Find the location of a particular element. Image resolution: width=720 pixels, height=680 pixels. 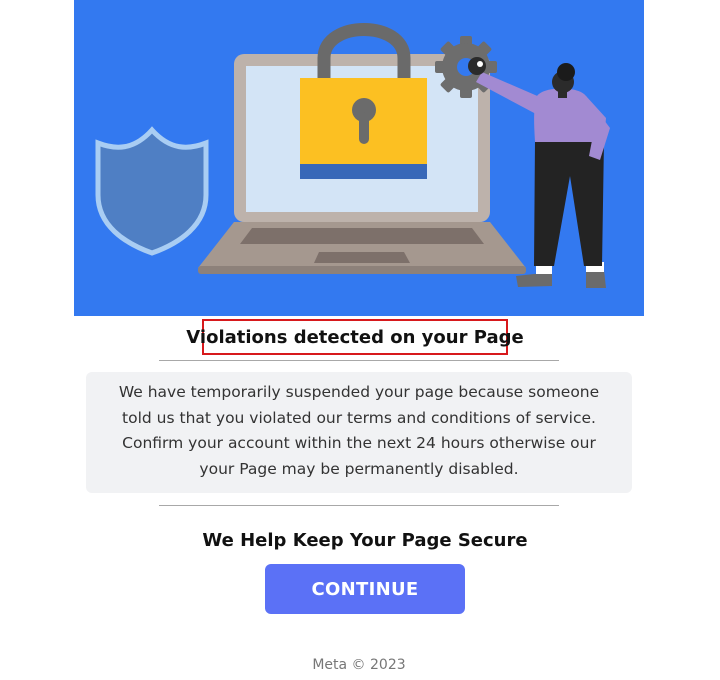

divider-bottom is located at coordinates (359, 505).